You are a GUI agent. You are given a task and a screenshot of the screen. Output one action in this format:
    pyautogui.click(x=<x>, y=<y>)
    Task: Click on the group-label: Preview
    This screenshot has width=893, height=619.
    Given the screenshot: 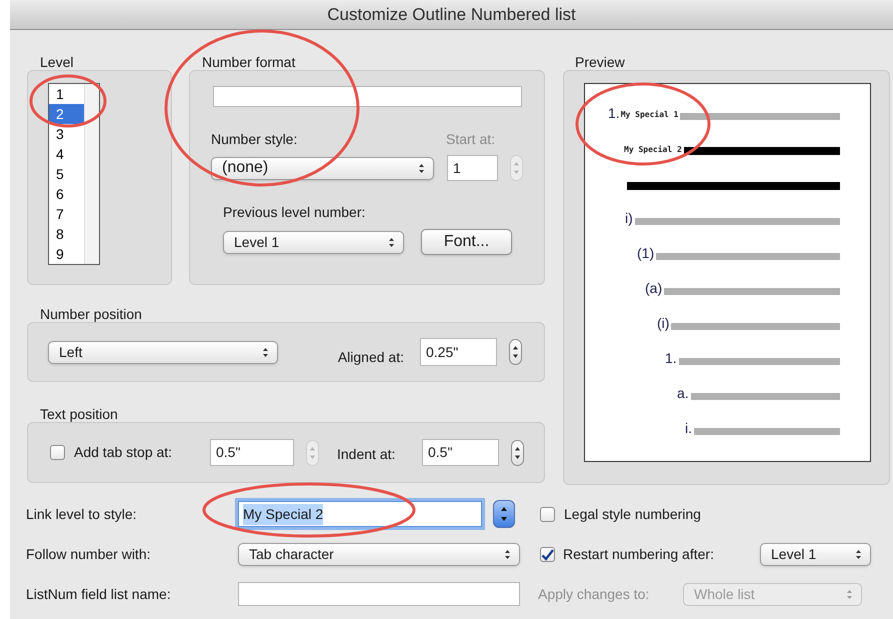 What is the action you would take?
    pyautogui.click(x=600, y=61)
    